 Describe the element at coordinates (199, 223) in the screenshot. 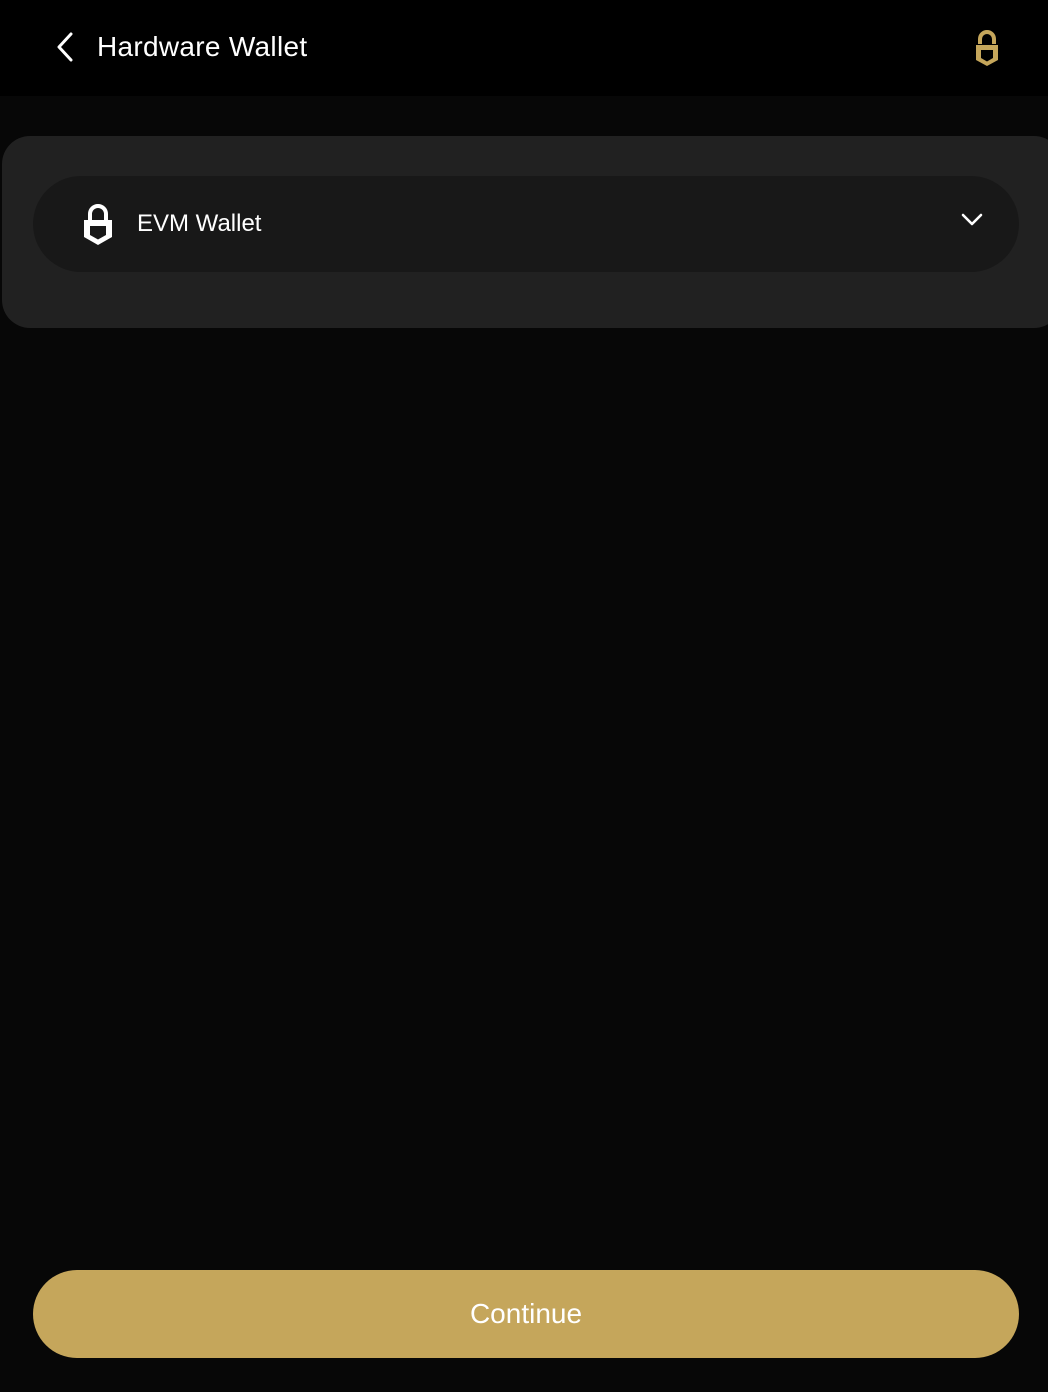

I see `wallet-select-value: EVM Wallet` at that location.